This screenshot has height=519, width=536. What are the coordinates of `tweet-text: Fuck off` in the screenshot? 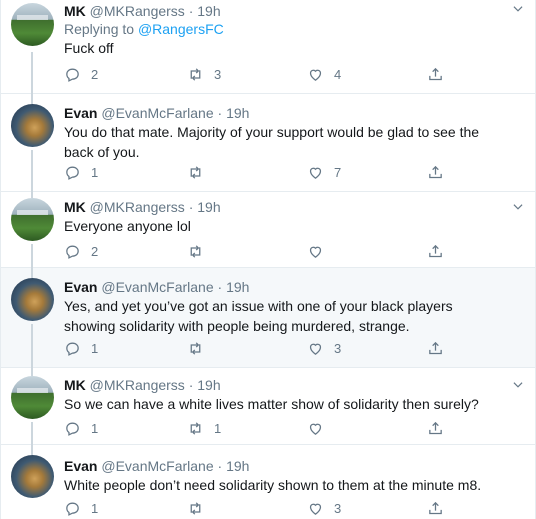 It's located at (89, 48).